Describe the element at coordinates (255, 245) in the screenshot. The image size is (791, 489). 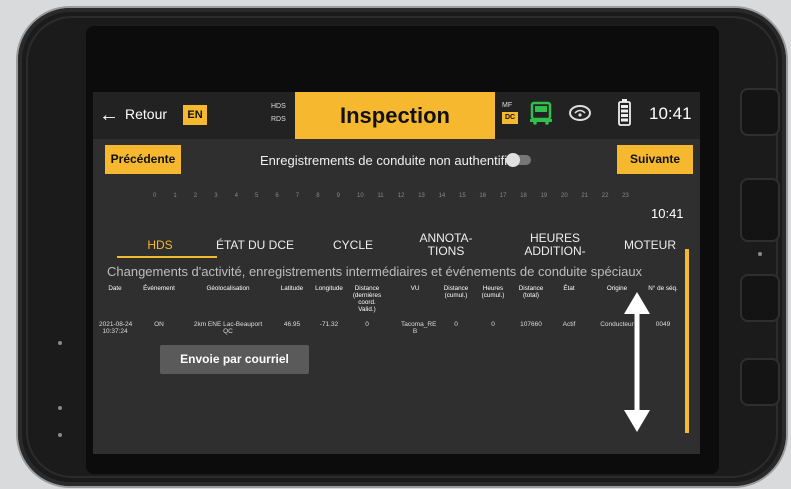
I see `tab-2: ÉTAT DU DCE` at that location.